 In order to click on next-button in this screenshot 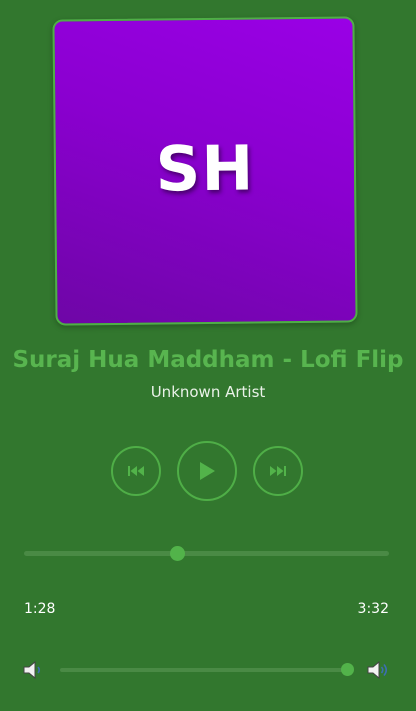, I will do `click(278, 471)`.